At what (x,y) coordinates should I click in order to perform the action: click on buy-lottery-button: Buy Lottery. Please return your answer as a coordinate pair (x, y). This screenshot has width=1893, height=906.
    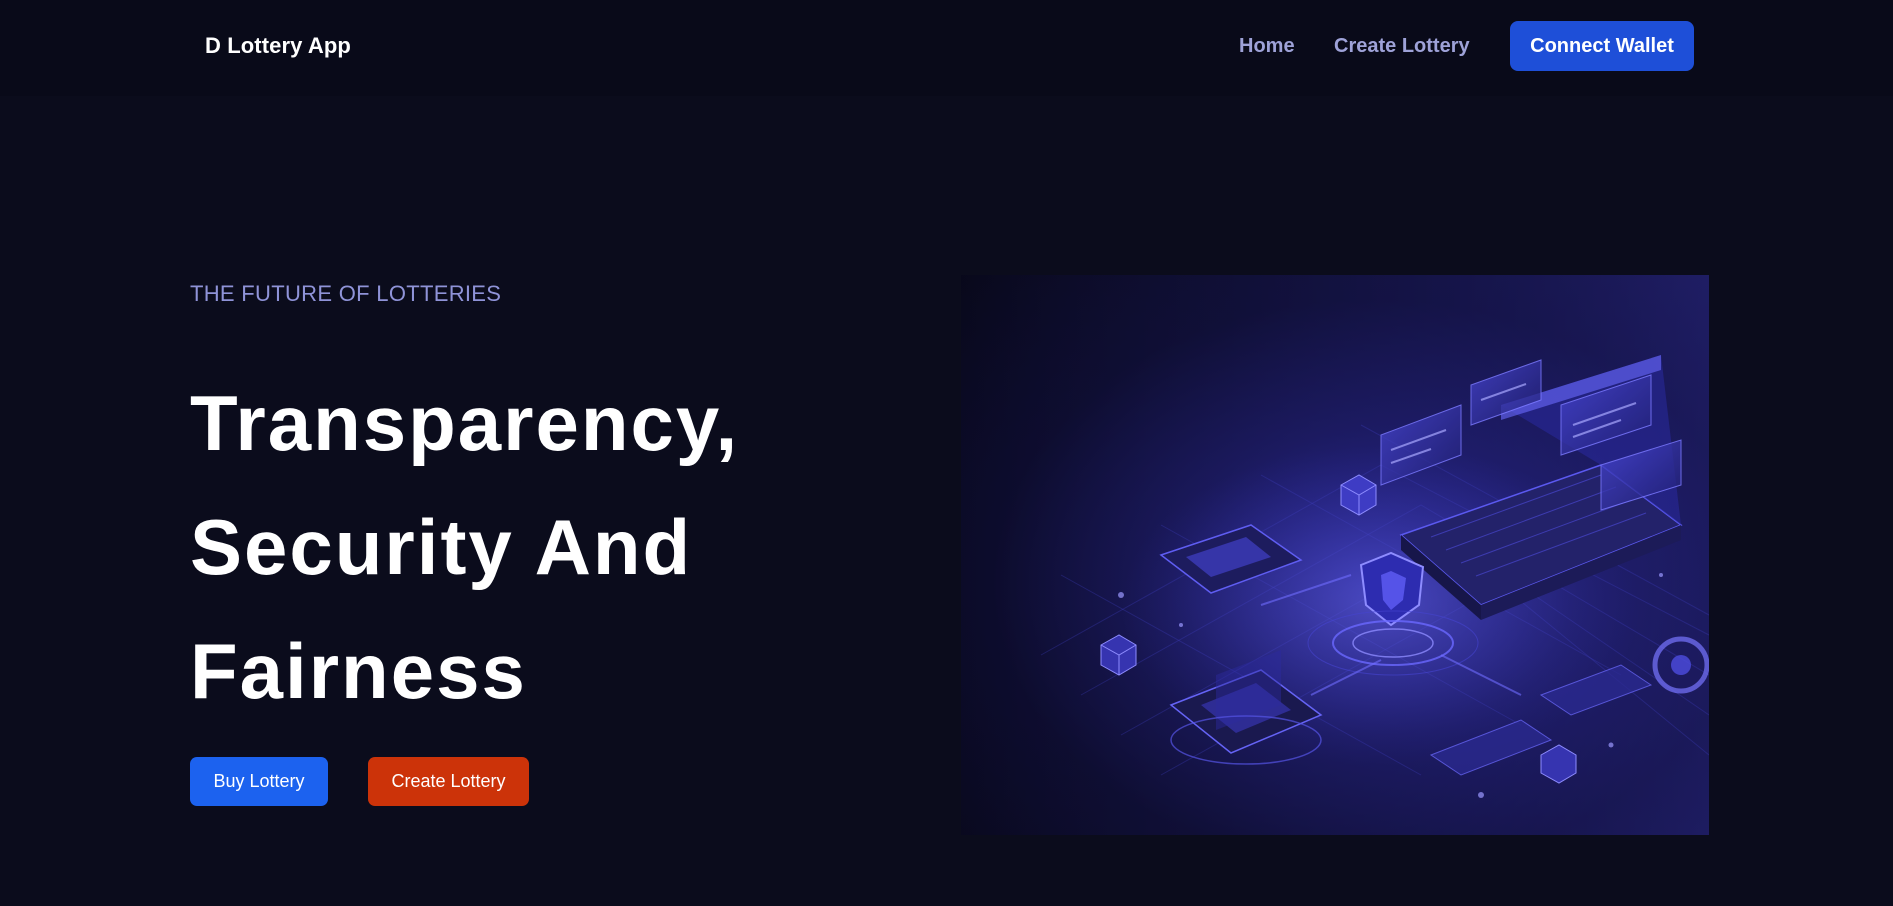
    Looking at the image, I should click on (259, 781).